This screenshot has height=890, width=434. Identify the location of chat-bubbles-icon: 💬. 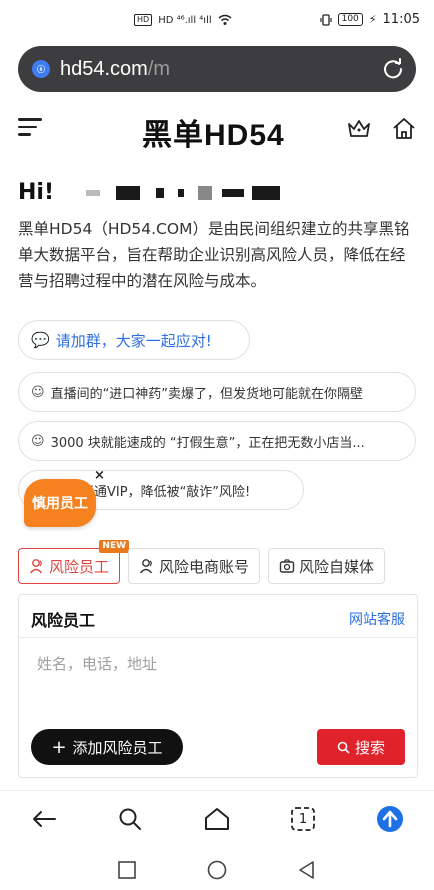
(40, 340).